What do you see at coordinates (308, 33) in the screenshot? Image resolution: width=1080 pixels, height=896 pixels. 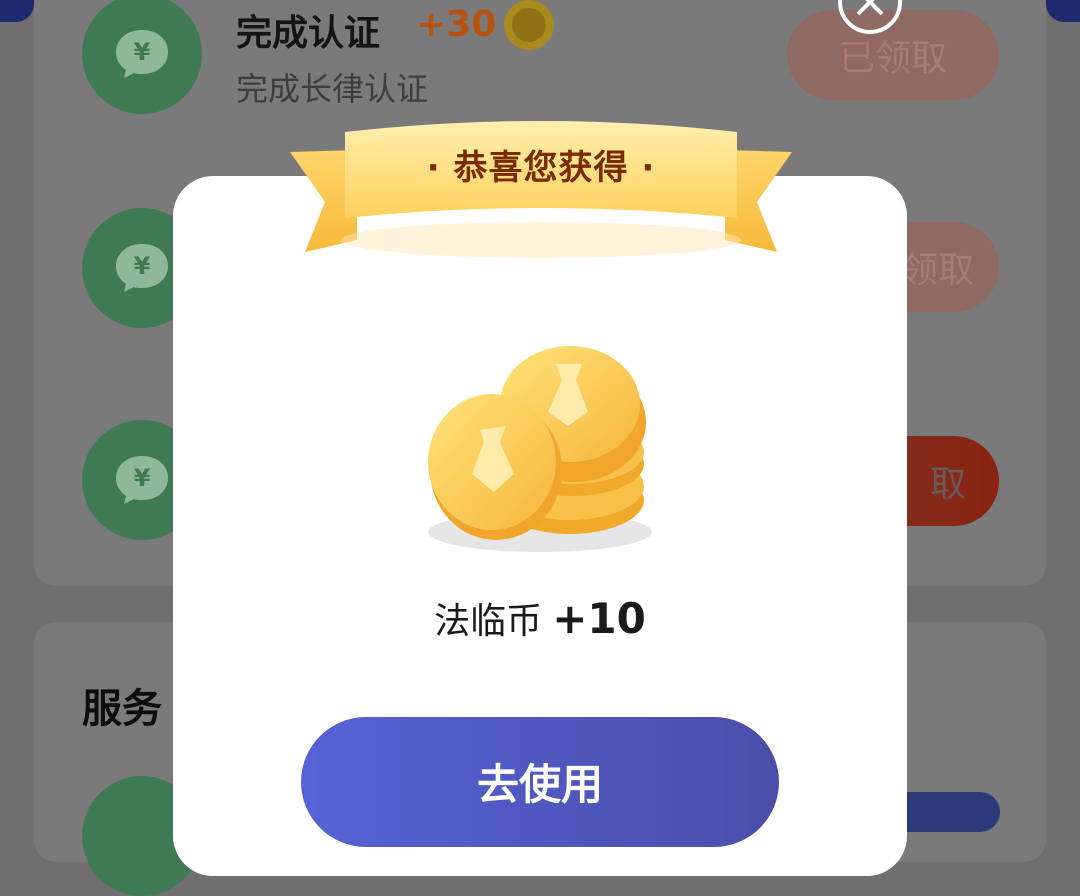 I see `task-title: 完成认证` at bounding box center [308, 33].